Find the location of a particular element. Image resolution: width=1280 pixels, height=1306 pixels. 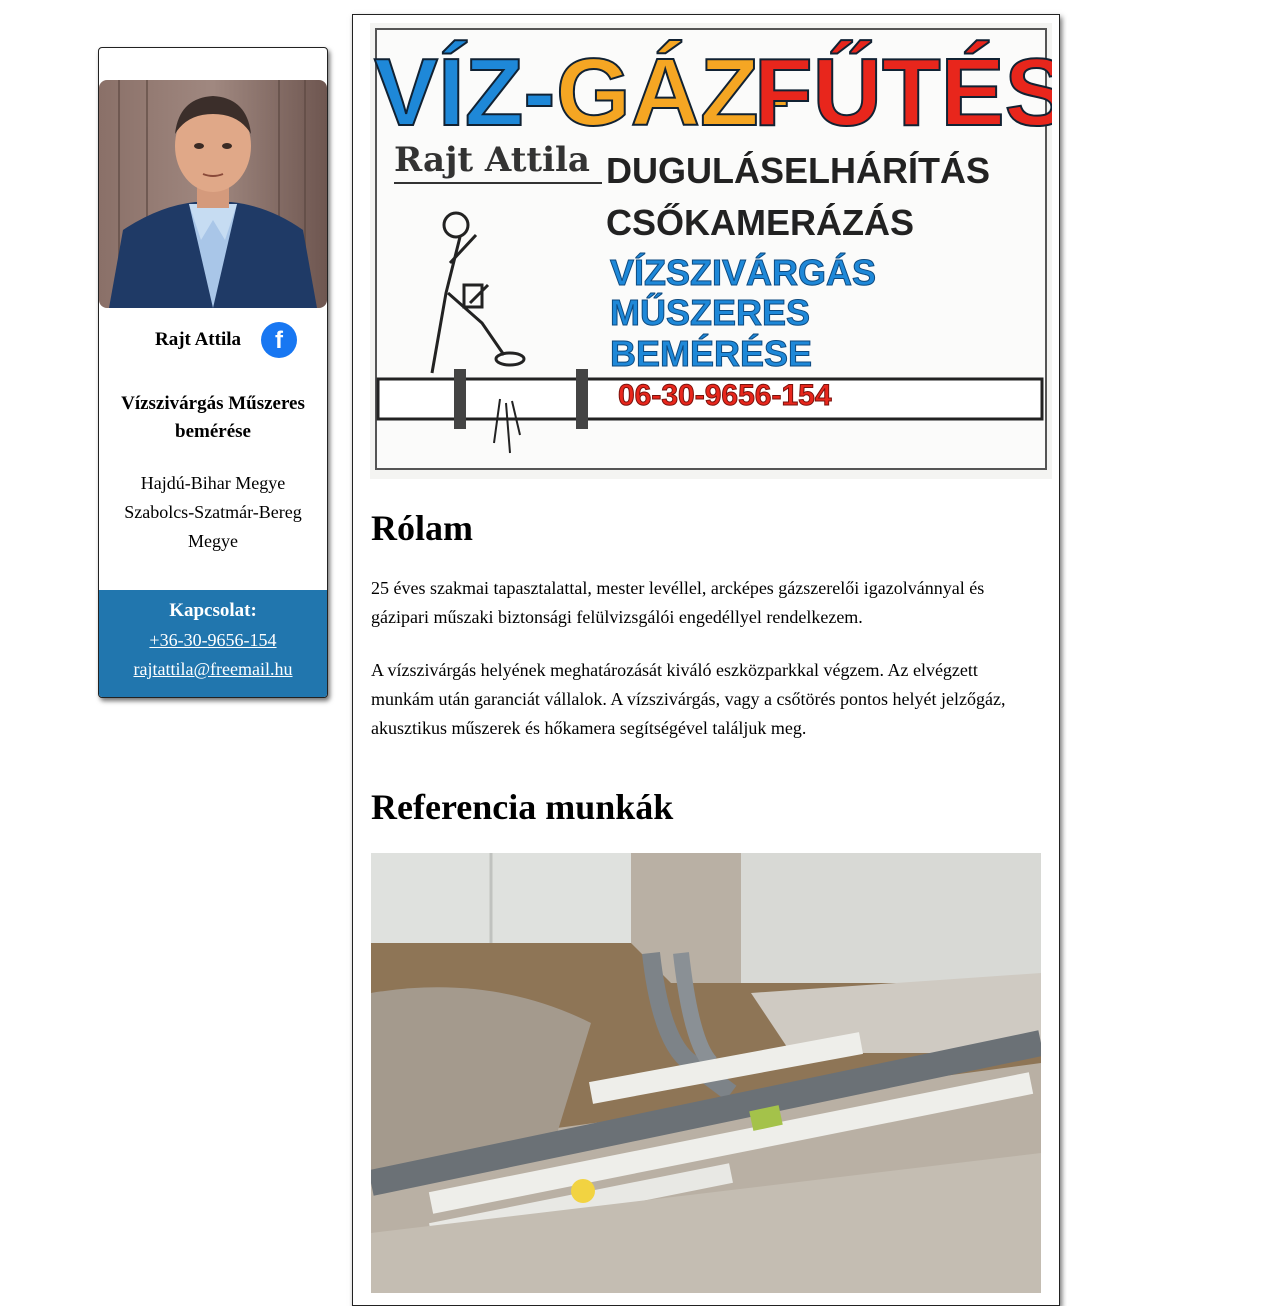

profile-title: Vízszivárgás Műszeres bemérése is located at coordinates (213, 417).